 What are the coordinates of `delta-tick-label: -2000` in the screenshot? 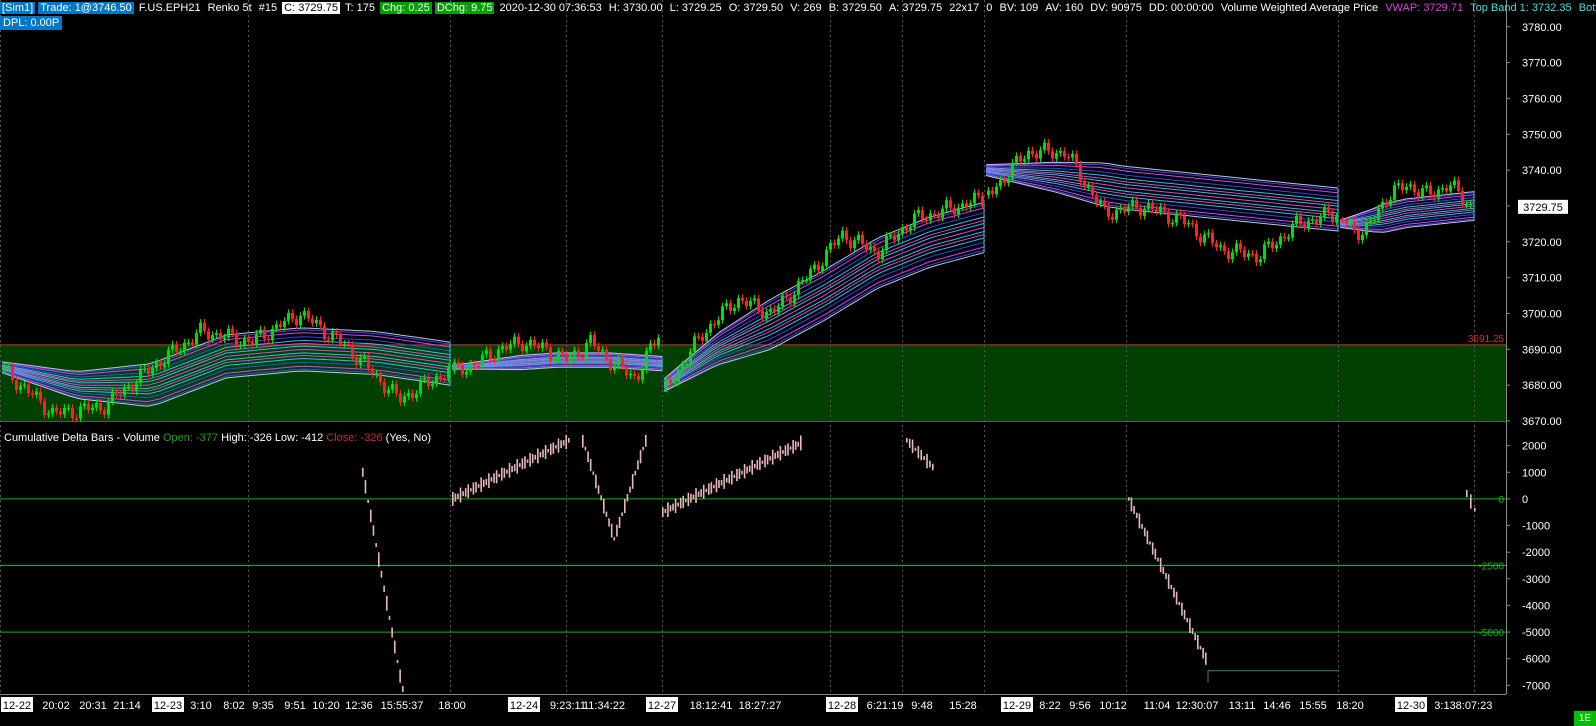 It's located at (1536, 553).